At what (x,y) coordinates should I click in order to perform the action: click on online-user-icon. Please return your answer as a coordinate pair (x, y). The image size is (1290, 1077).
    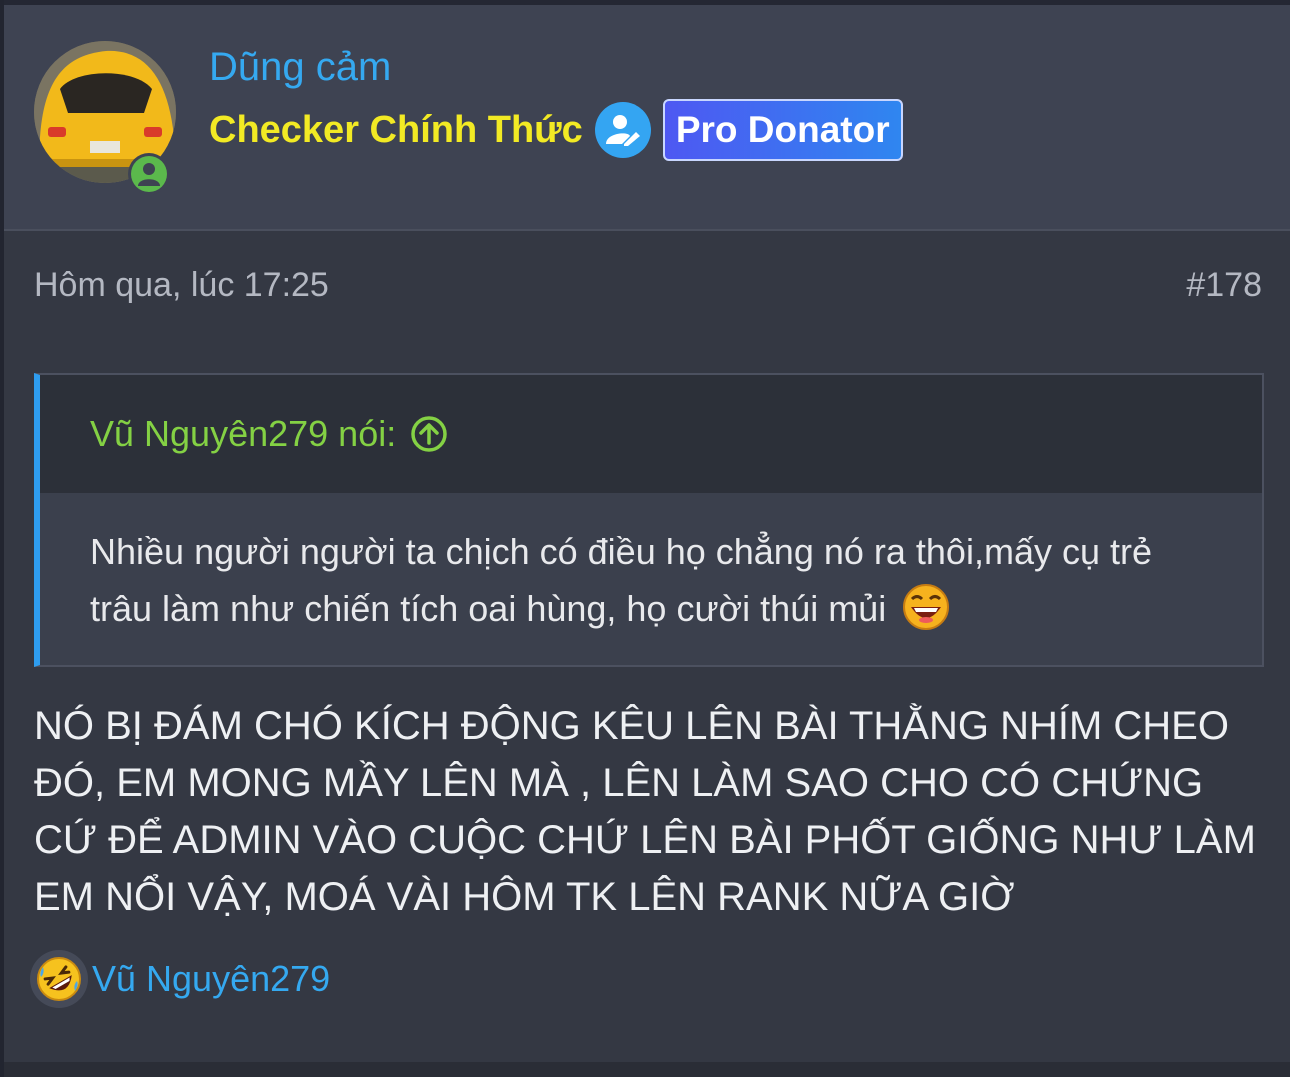
    Looking at the image, I should click on (149, 174).